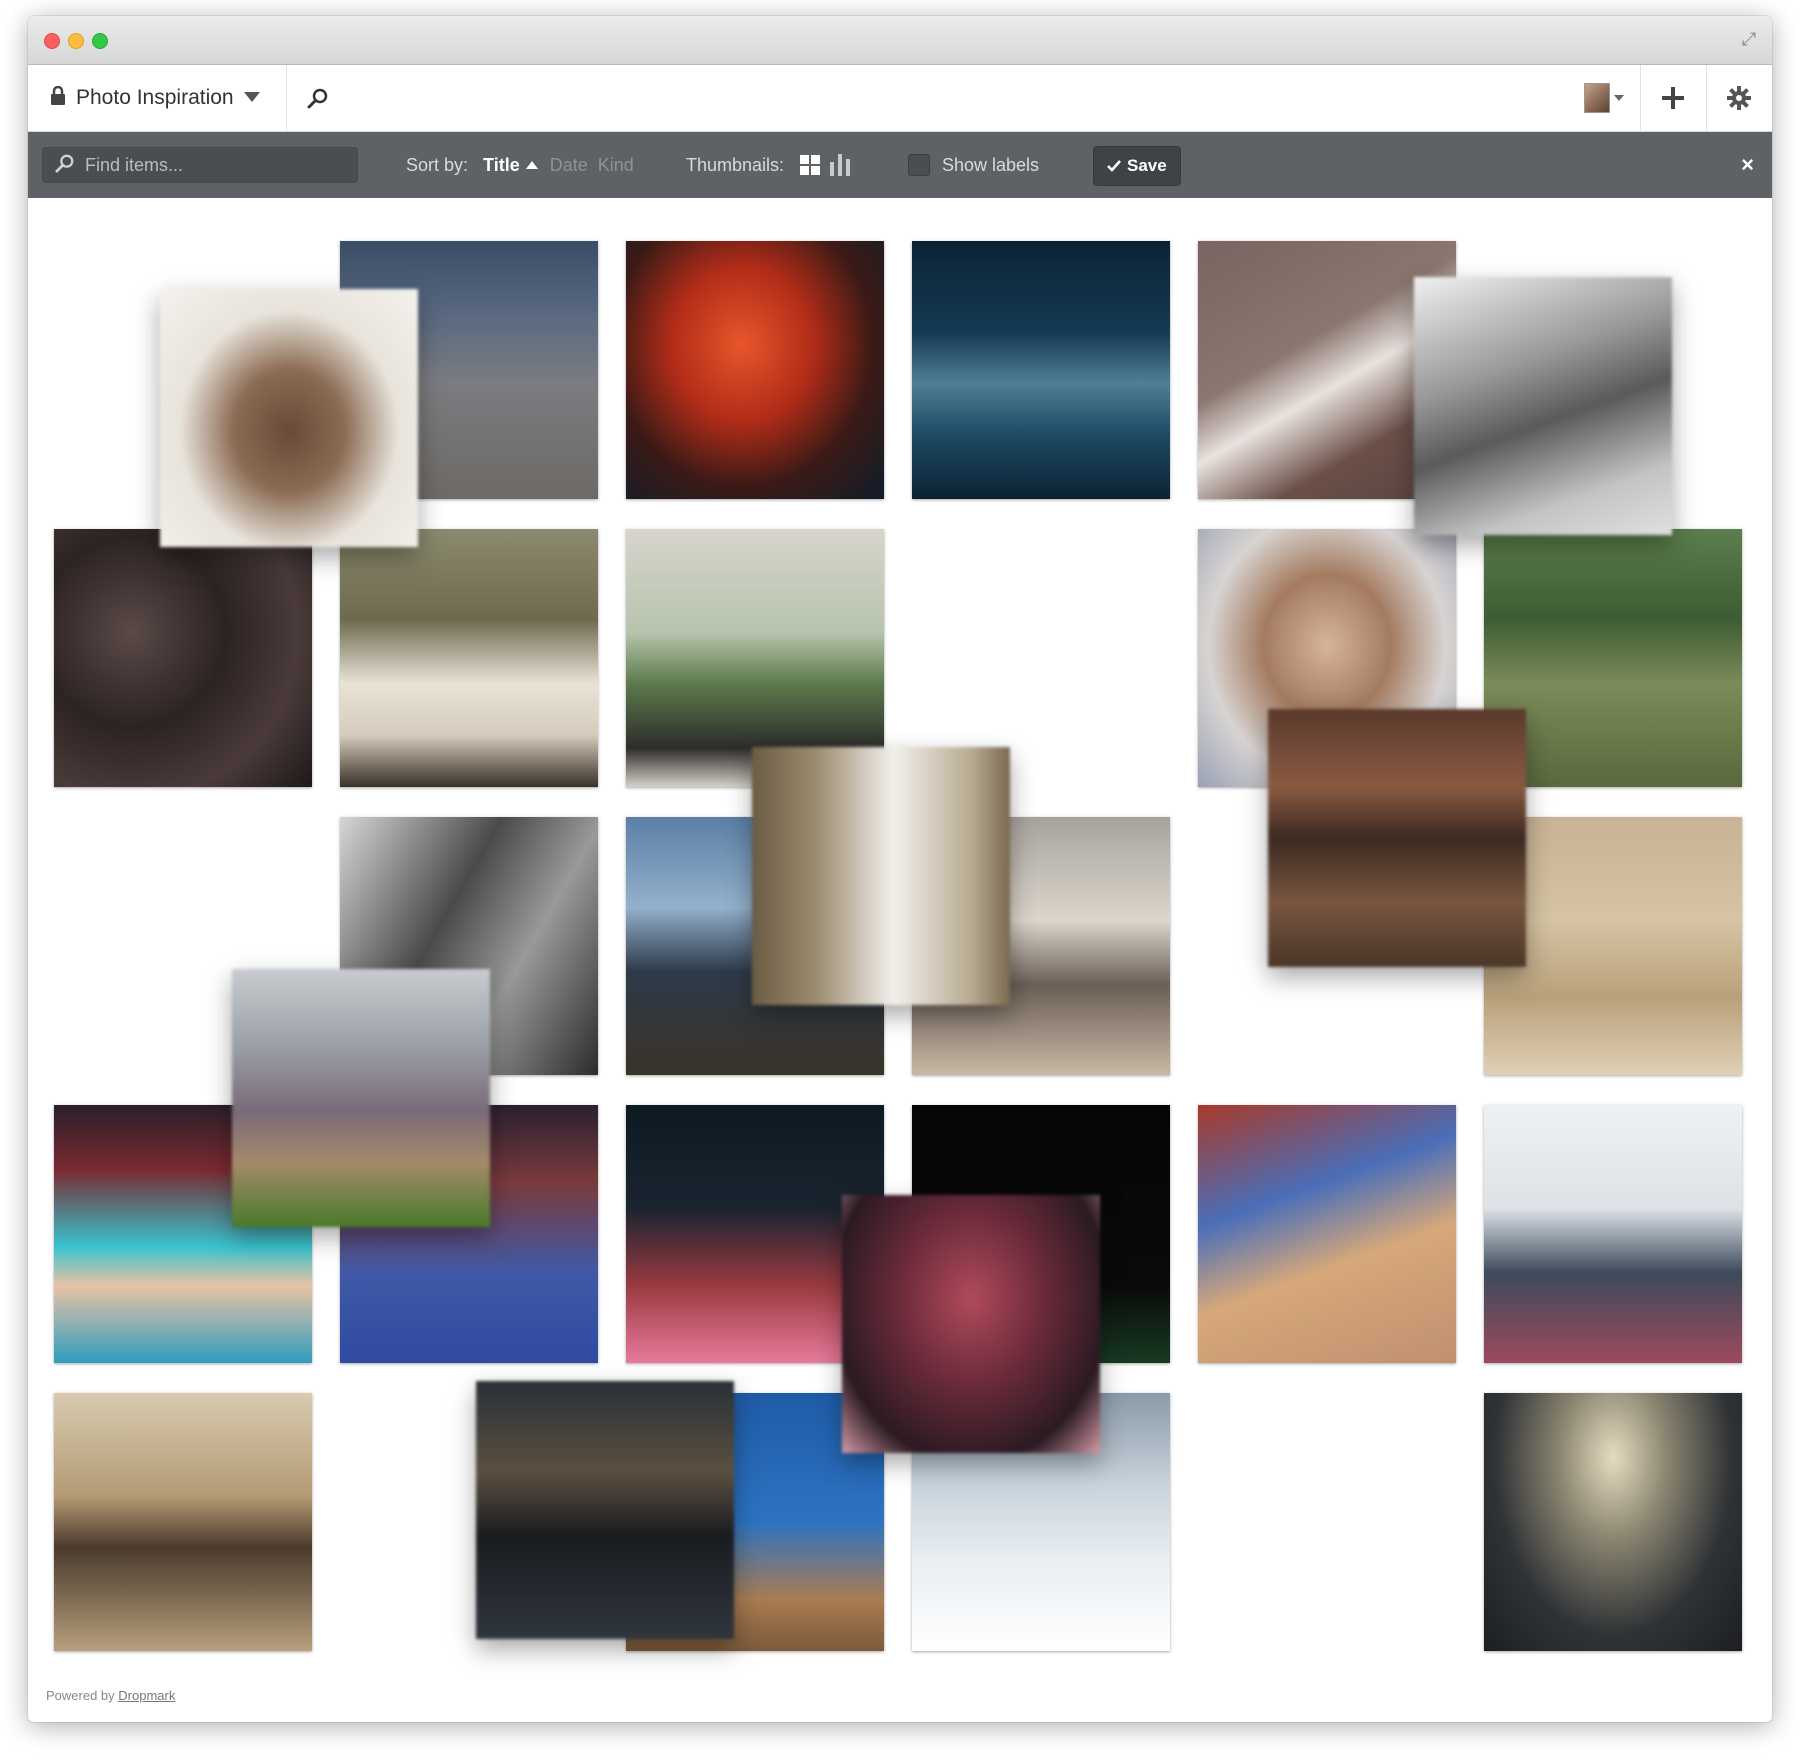 This screenshot has width=1800, height=1761. I want to click on floating-boy-bedroom-photo, so click(469, 658).